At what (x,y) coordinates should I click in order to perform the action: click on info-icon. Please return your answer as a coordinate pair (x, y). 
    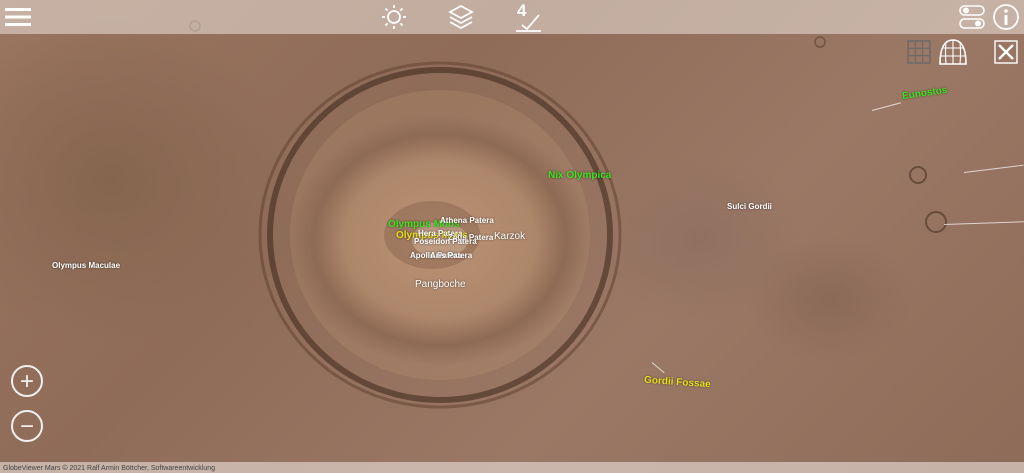
    Looking at the image, I should click on (1006, 17).